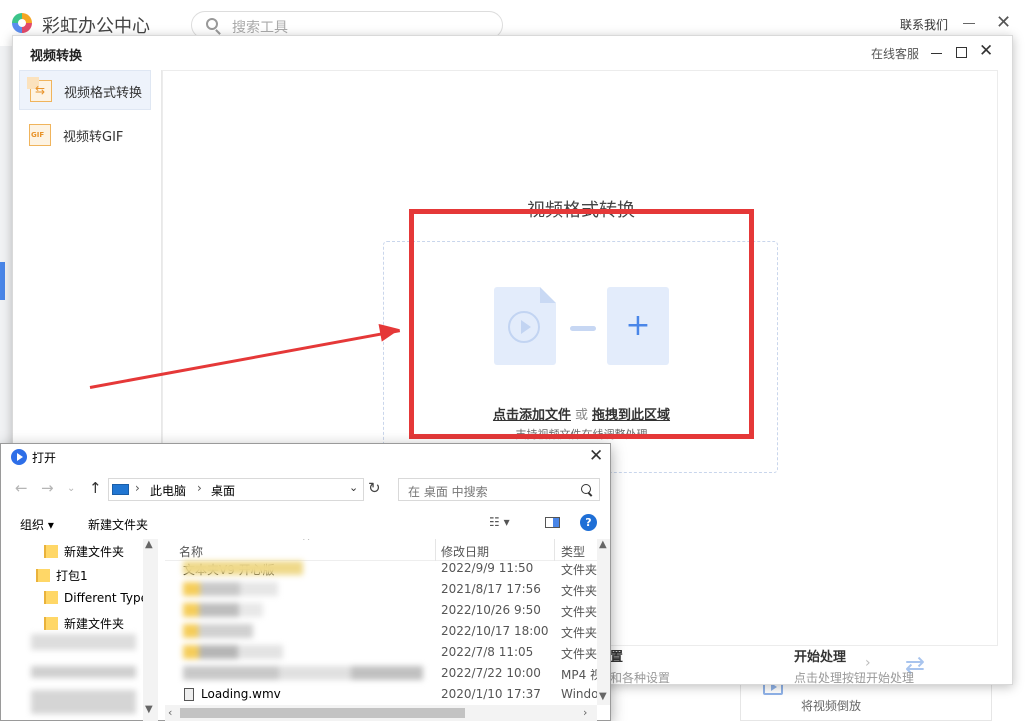  I want to click on file-list-vertical-scrollbar: ▲ ▼, so click(603, 622).